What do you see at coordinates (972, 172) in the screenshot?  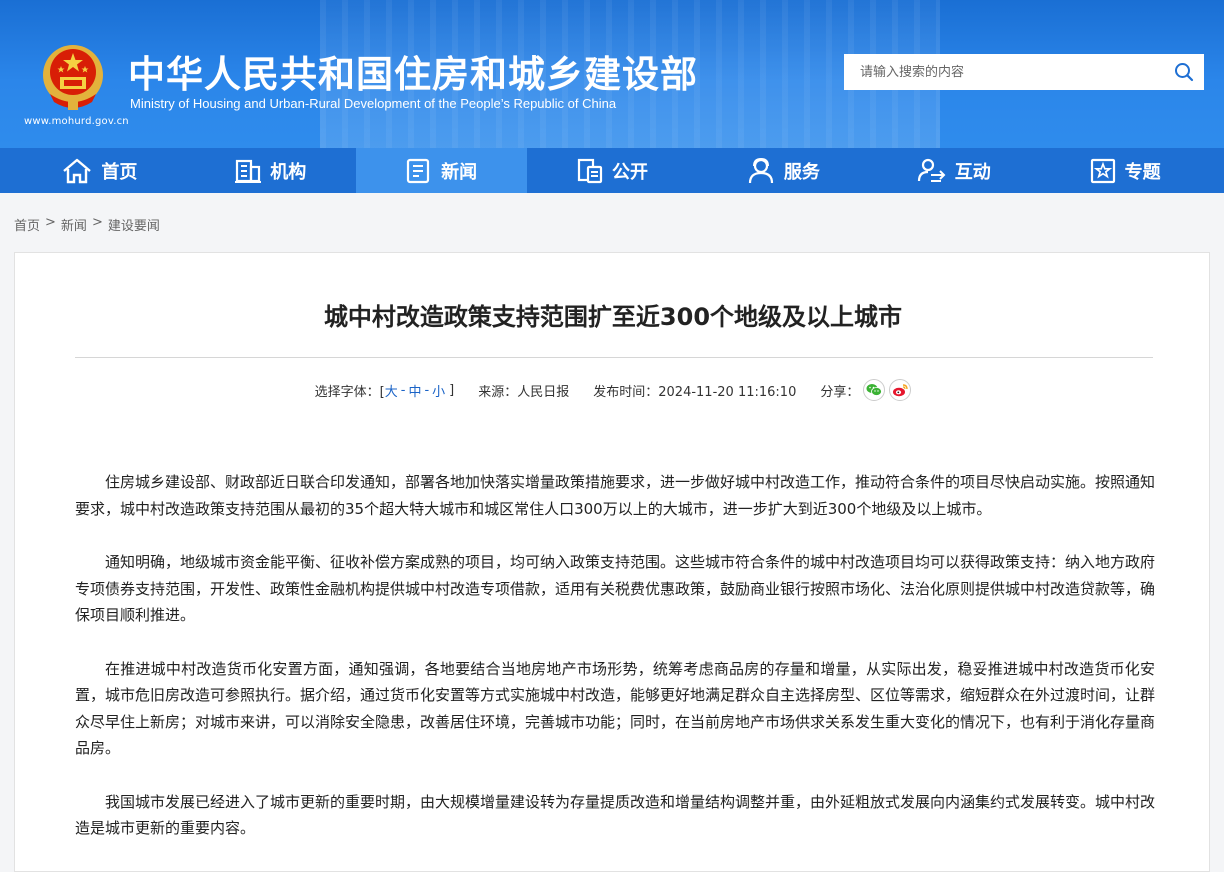 I see `nav-label: 互动` at bounding box center [972, 172].